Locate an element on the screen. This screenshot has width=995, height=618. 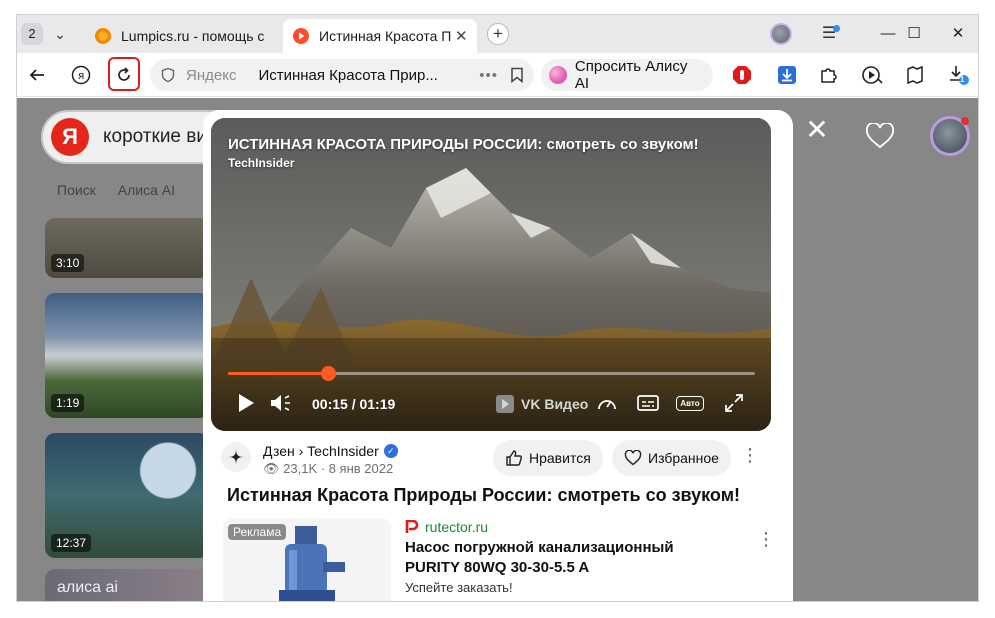
ad-site-label: rutector.ru is located at coordinates (457, 527).